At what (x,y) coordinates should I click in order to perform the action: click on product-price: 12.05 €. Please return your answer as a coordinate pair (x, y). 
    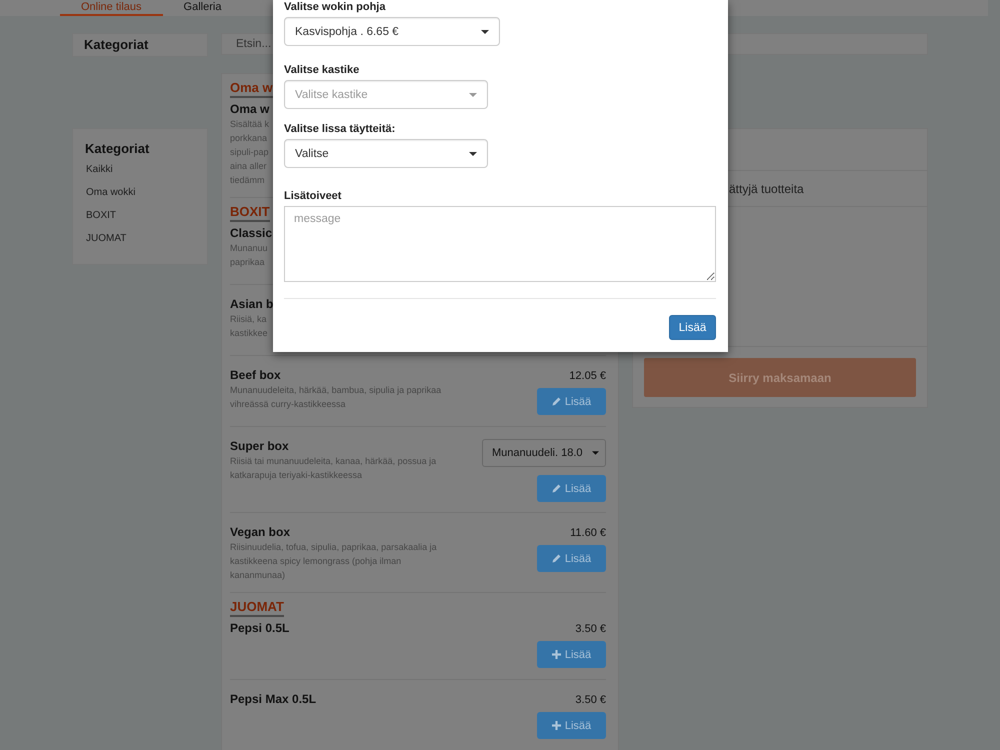
    Looking at the image, I should click on (587, 376).